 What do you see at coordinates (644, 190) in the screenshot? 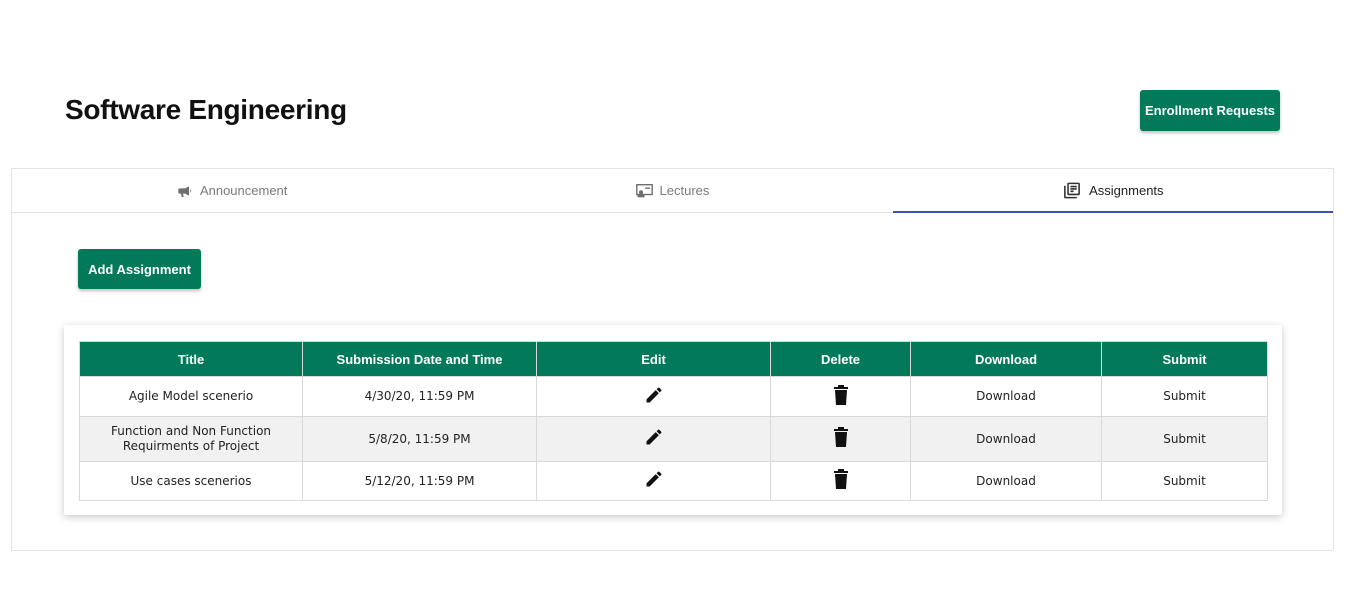
I see `presentation-icon` at bounding box center [644, 190].